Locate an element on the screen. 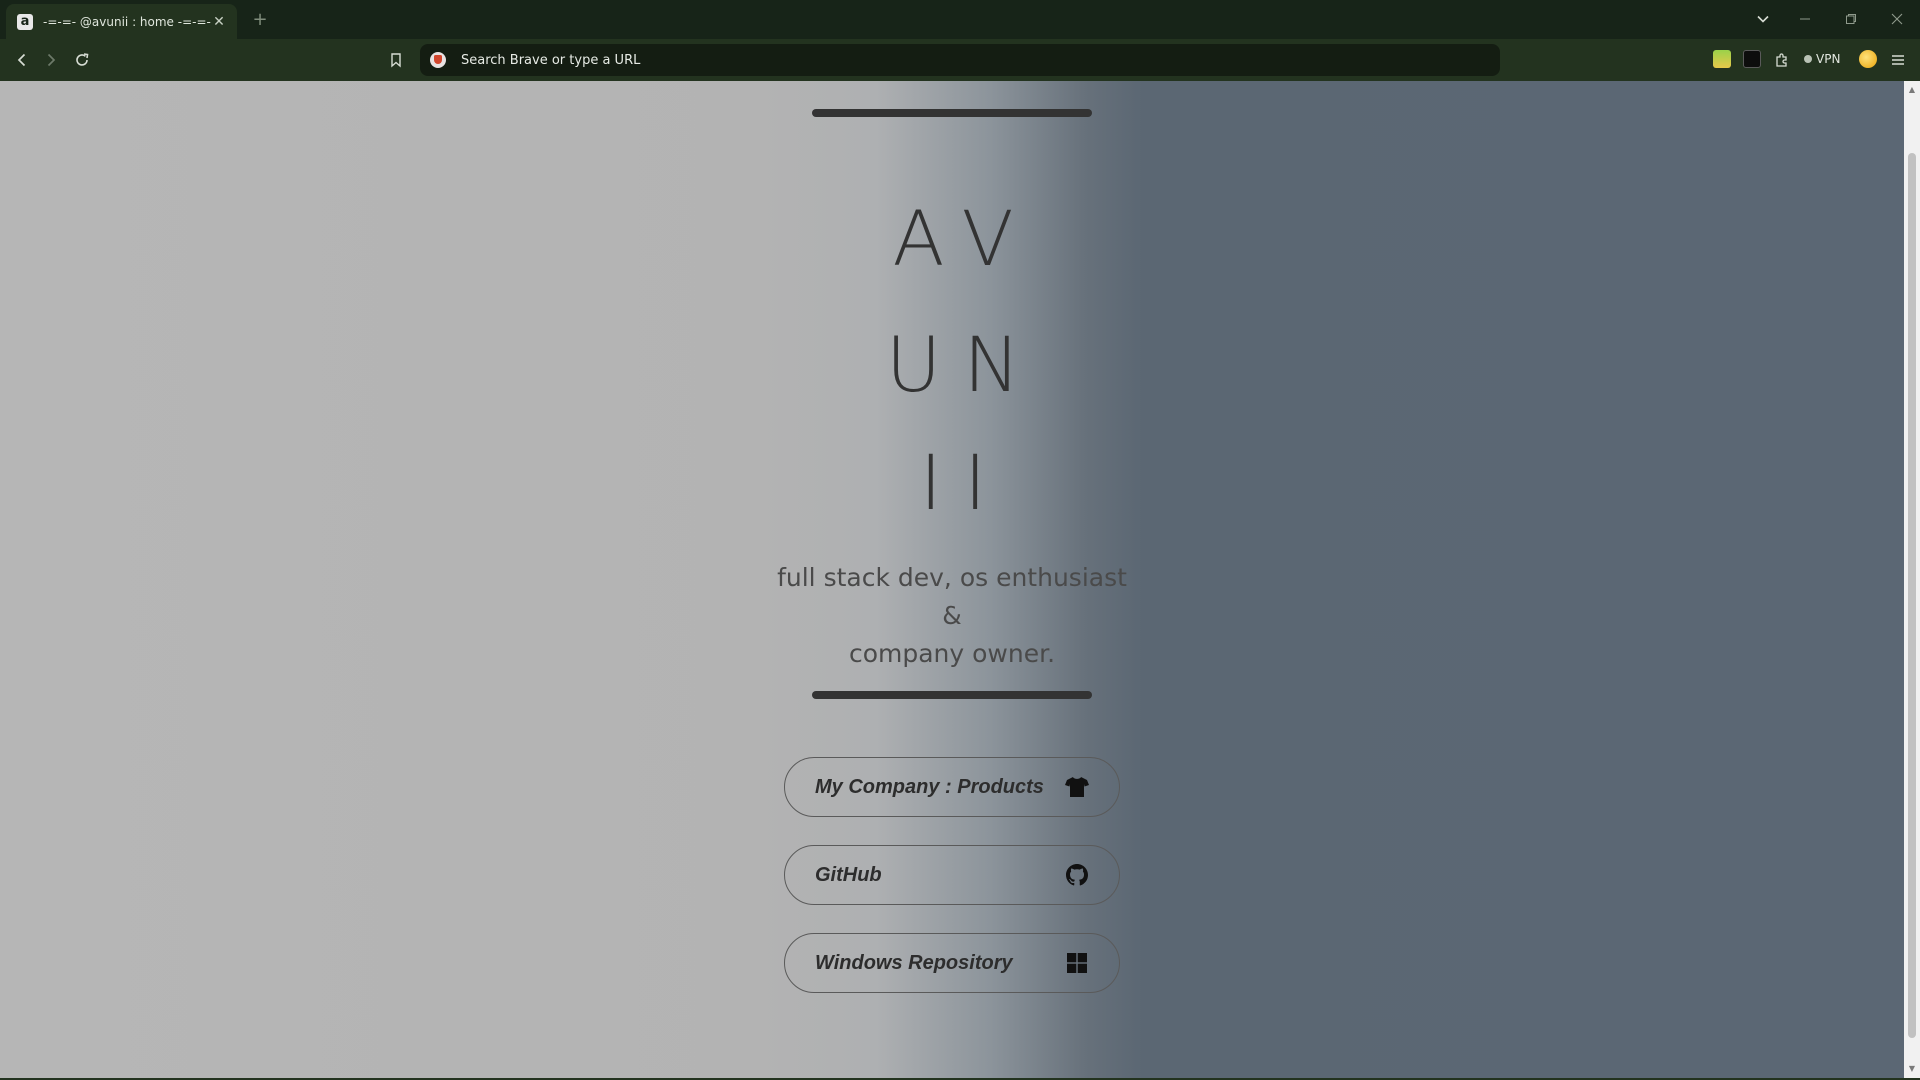 The height and width of the screenshot is (1080, 1920). logo-row-1: AV is located at coordinates (964, 238).